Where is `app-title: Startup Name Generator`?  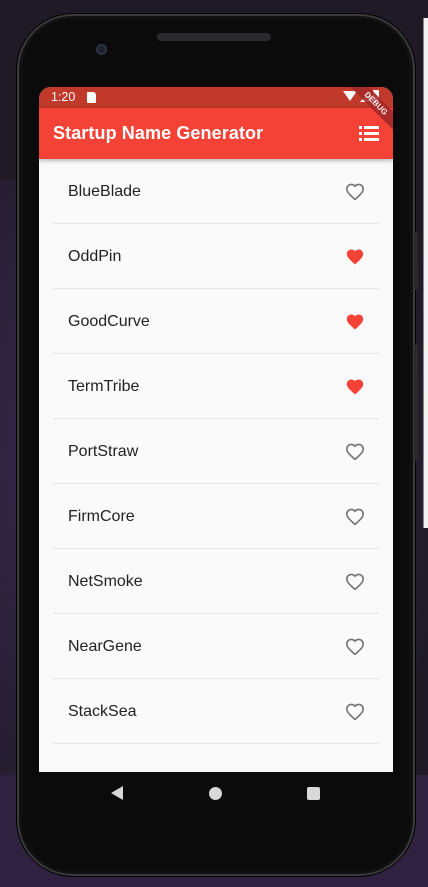 app-title: Startup Name Generator is located at coordinates (158, 133).